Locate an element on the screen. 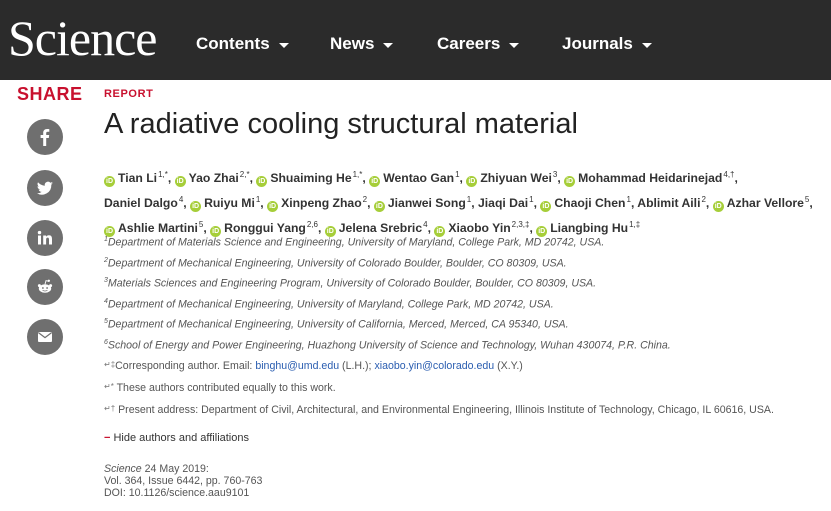  nav-contents: Contents is located at coordinates (242, 44).